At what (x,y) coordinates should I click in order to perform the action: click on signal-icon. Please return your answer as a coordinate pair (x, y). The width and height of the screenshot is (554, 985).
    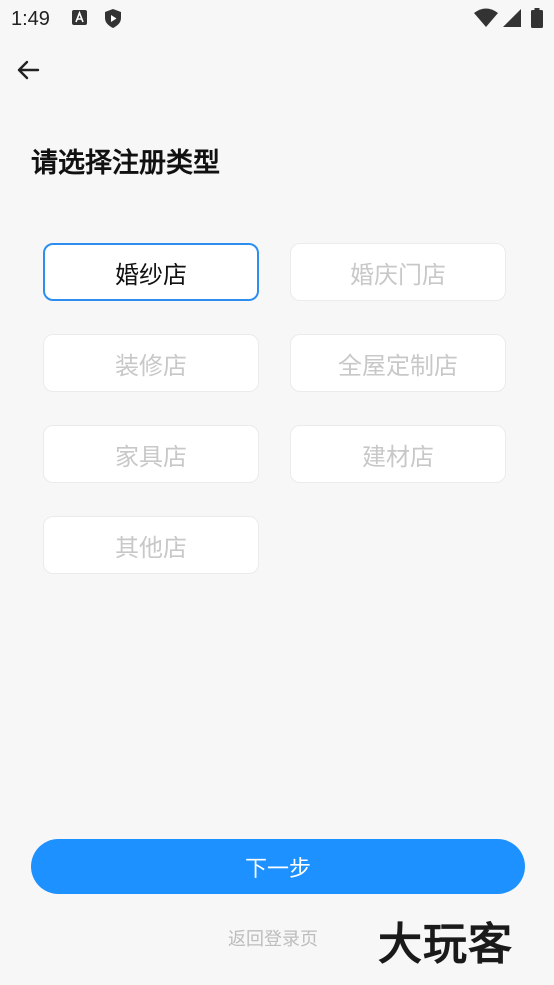
    Looking at the image, I should click on (512, 20).